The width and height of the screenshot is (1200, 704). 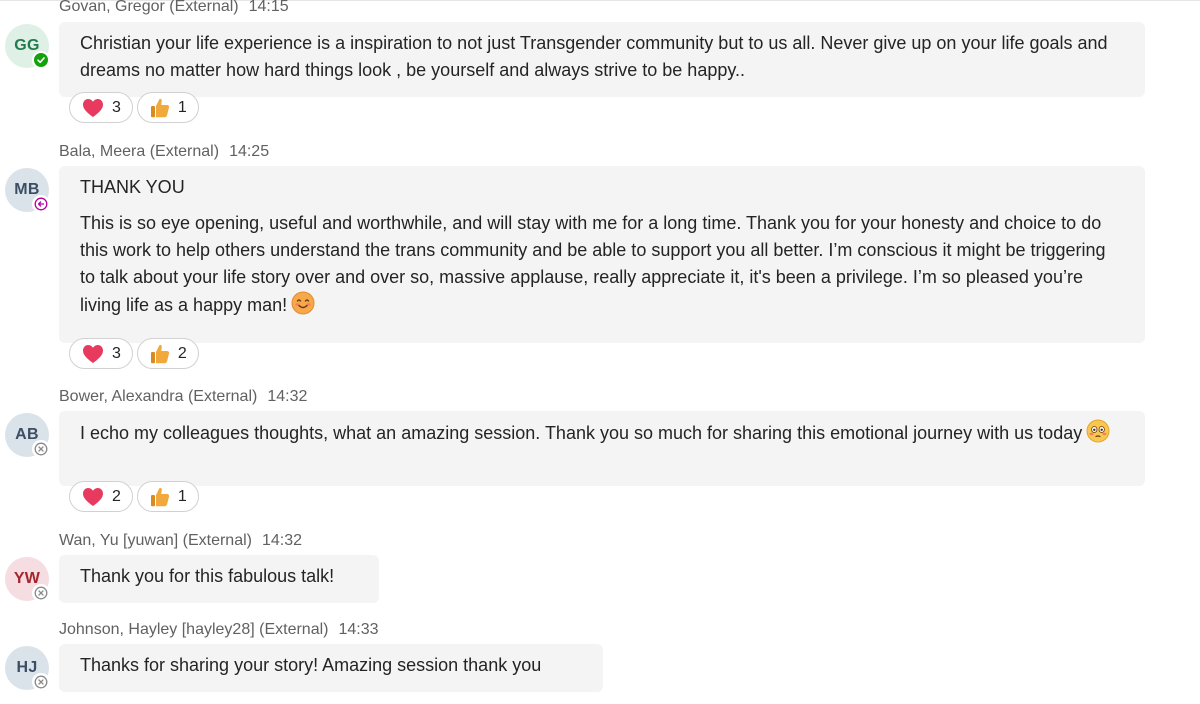 What do you see at coordinates (132, 187) in the screenshot?
I see `message-text: THANK YOU` at bounding box center [132, 187].